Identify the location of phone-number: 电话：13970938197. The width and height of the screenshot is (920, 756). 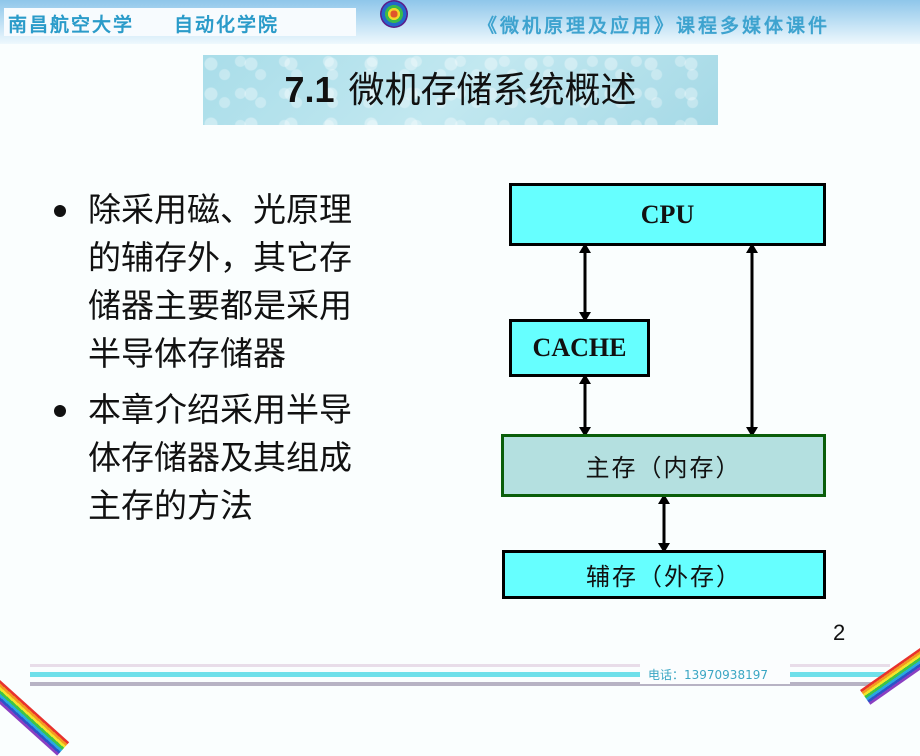
(708, 675).